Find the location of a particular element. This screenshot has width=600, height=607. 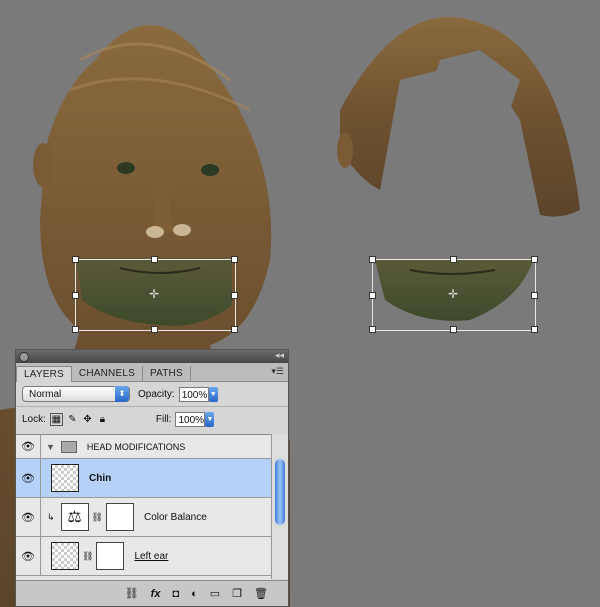

folder-icon is located at coordinates (68, 446).